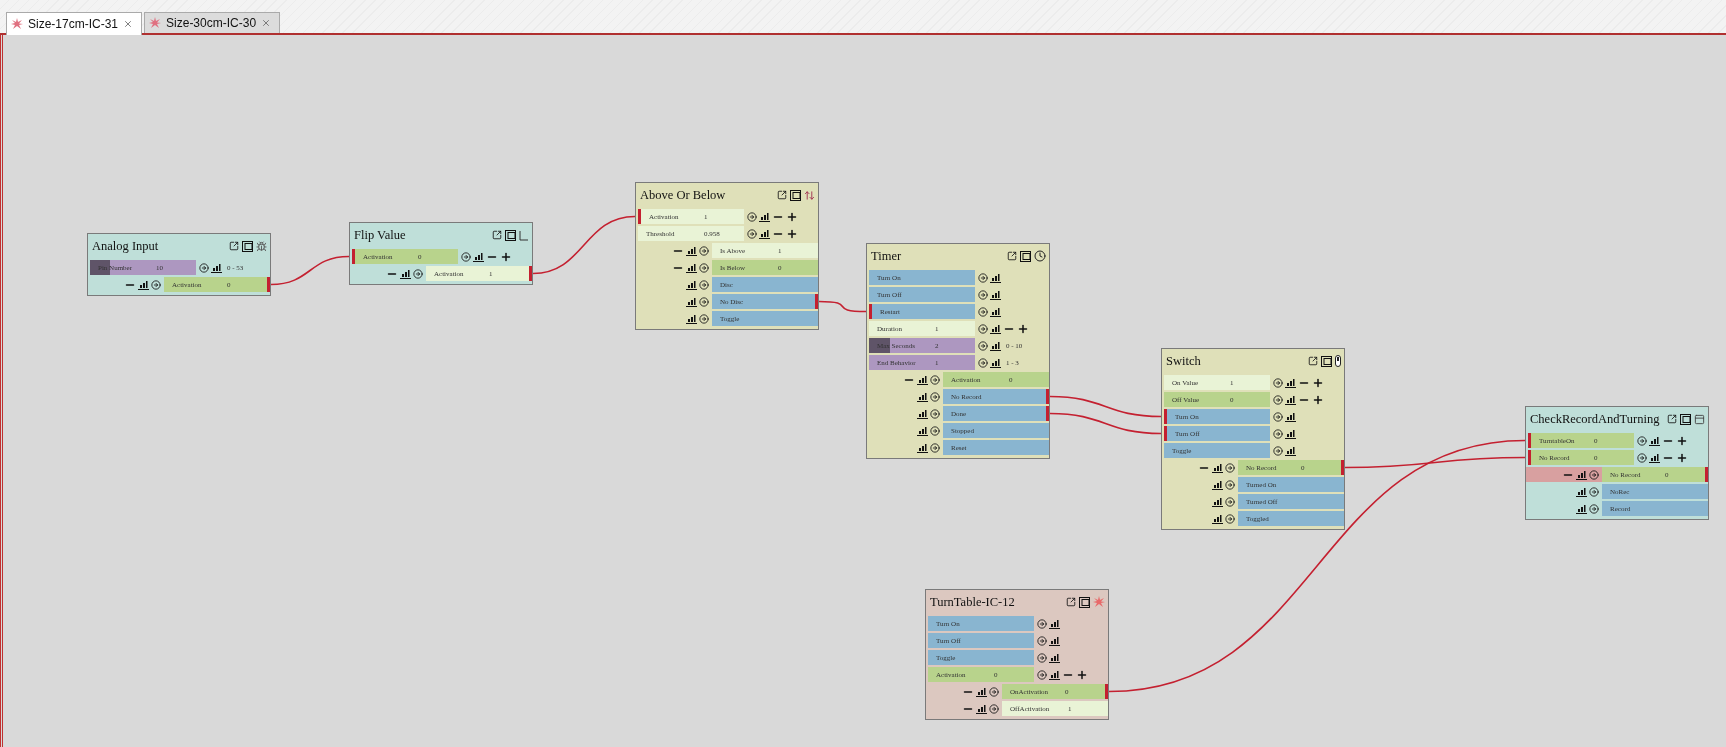 This screenshot has height=747, width=1726. What do you see at coordinates (74, 23) in the screenshot?
I see `document-tab: Size-17cm-IC-31` at bounding box center [74, 23].